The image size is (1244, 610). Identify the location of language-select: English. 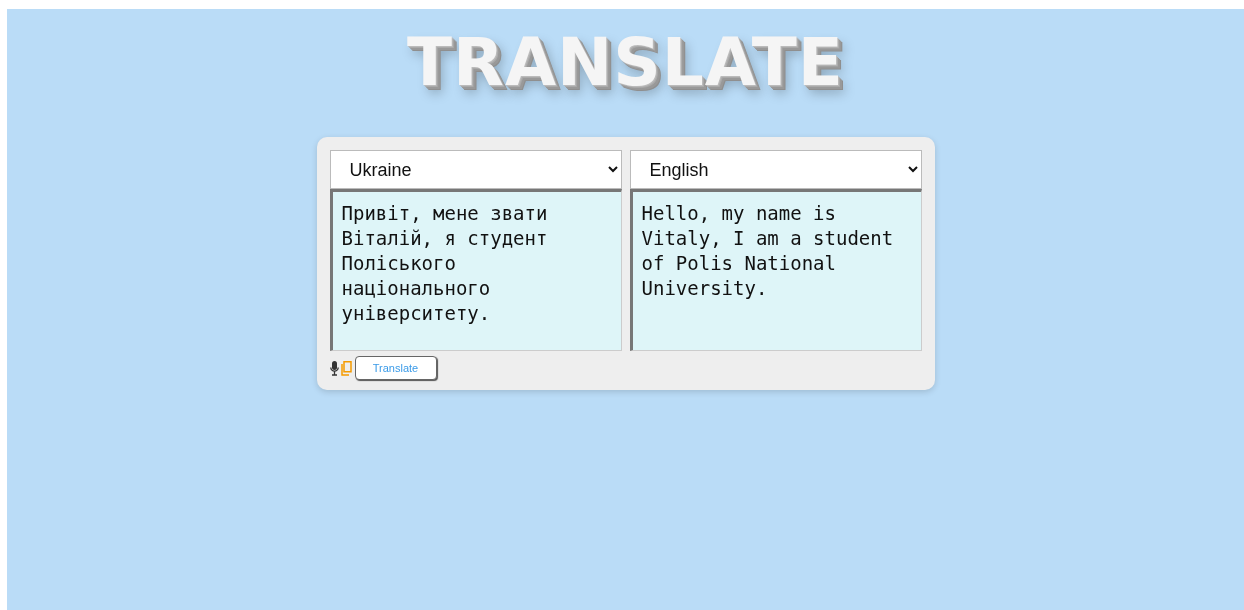
(775, 169).